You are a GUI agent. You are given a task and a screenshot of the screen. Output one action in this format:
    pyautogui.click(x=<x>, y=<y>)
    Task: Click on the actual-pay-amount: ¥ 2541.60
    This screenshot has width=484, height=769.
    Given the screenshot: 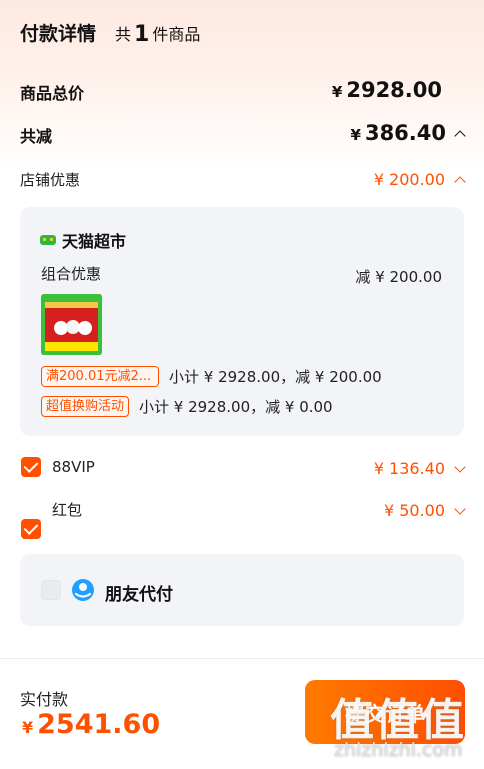 What is the action you would take?
    pyautogui.click(x=91, y=724)
    